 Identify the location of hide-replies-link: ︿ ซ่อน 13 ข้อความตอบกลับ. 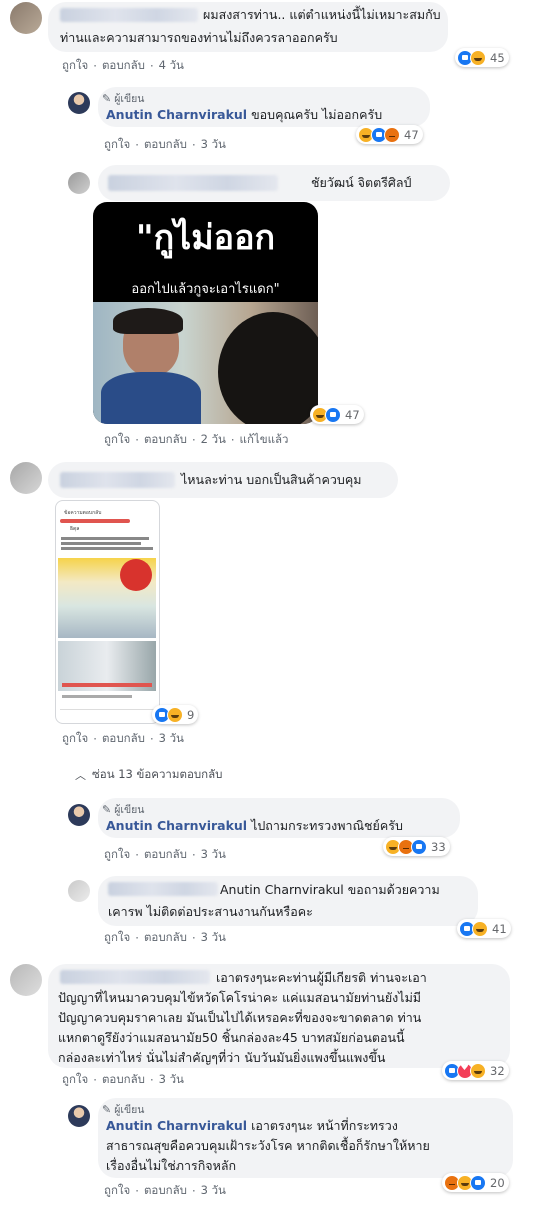
(148, 775).